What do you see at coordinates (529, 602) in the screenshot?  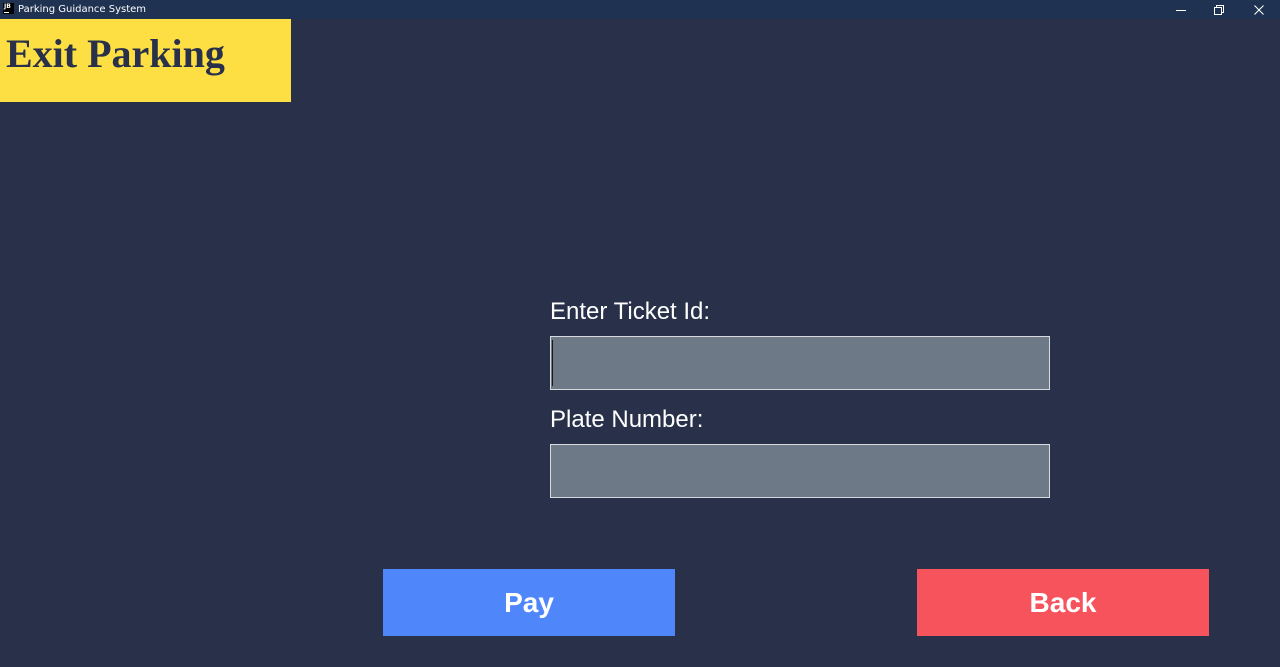 I see `pay-button: Pay` at bounding box center [529, 602].